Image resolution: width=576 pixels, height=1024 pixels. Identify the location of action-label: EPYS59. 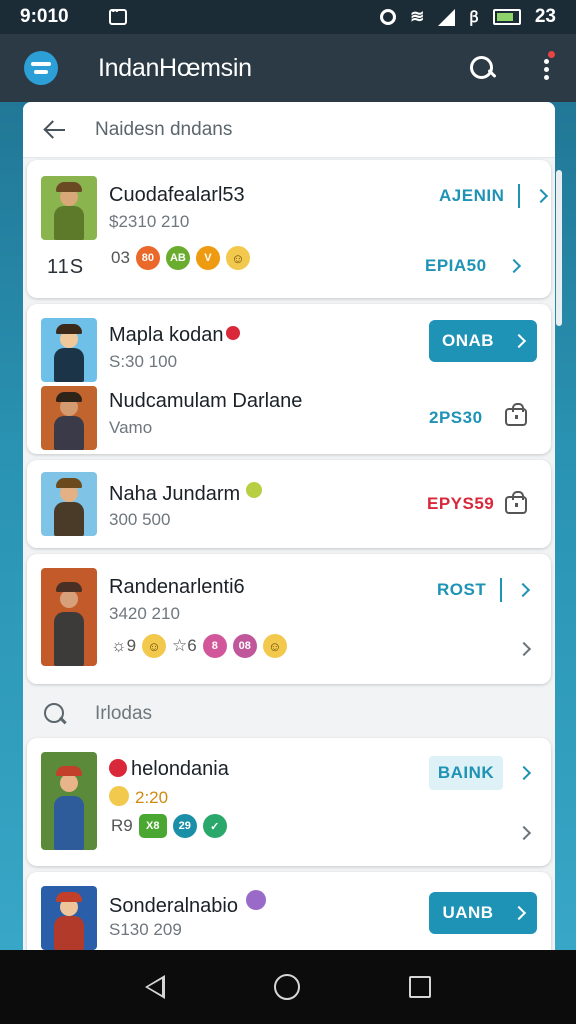
(461, 503).